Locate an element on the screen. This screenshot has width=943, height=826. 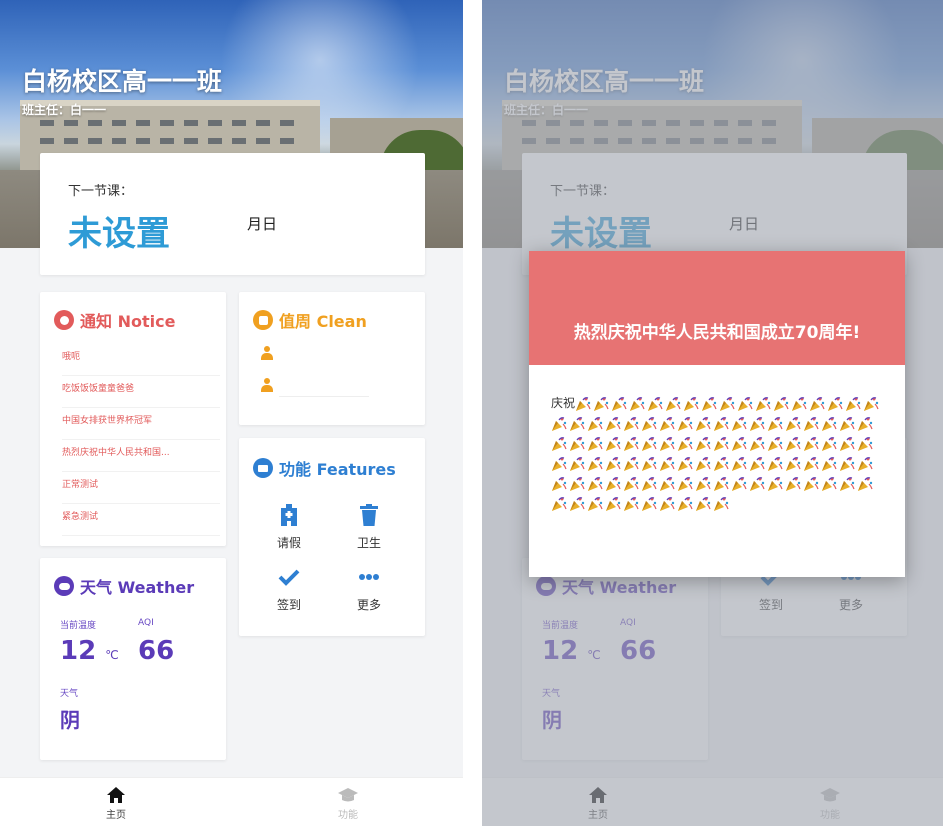
next-class-card: 下一节课： 未设置 月日 is located at coordinates (232, 214).